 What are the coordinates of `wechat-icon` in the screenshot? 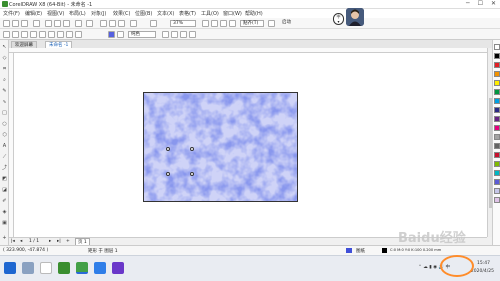 It's located at (82, 268).